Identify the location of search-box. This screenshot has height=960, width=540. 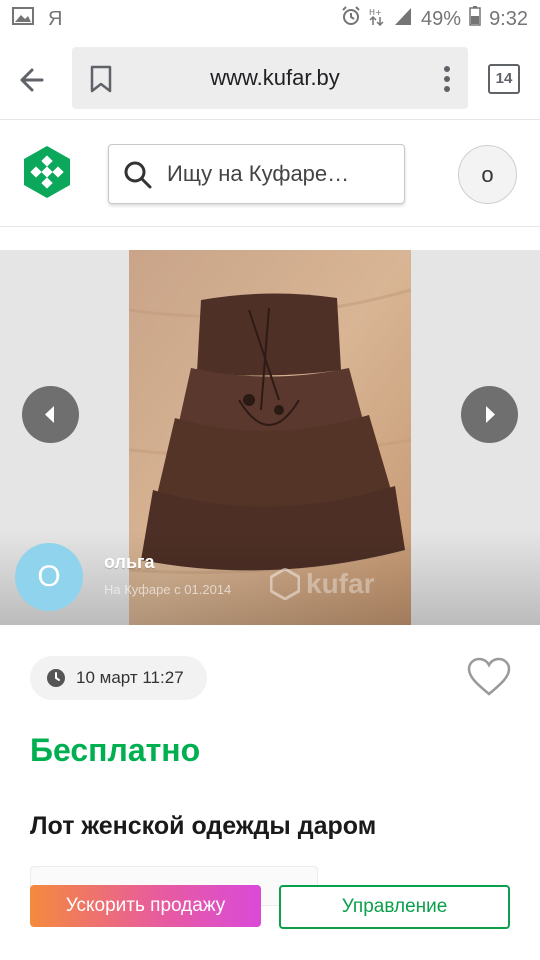
(256, 174).